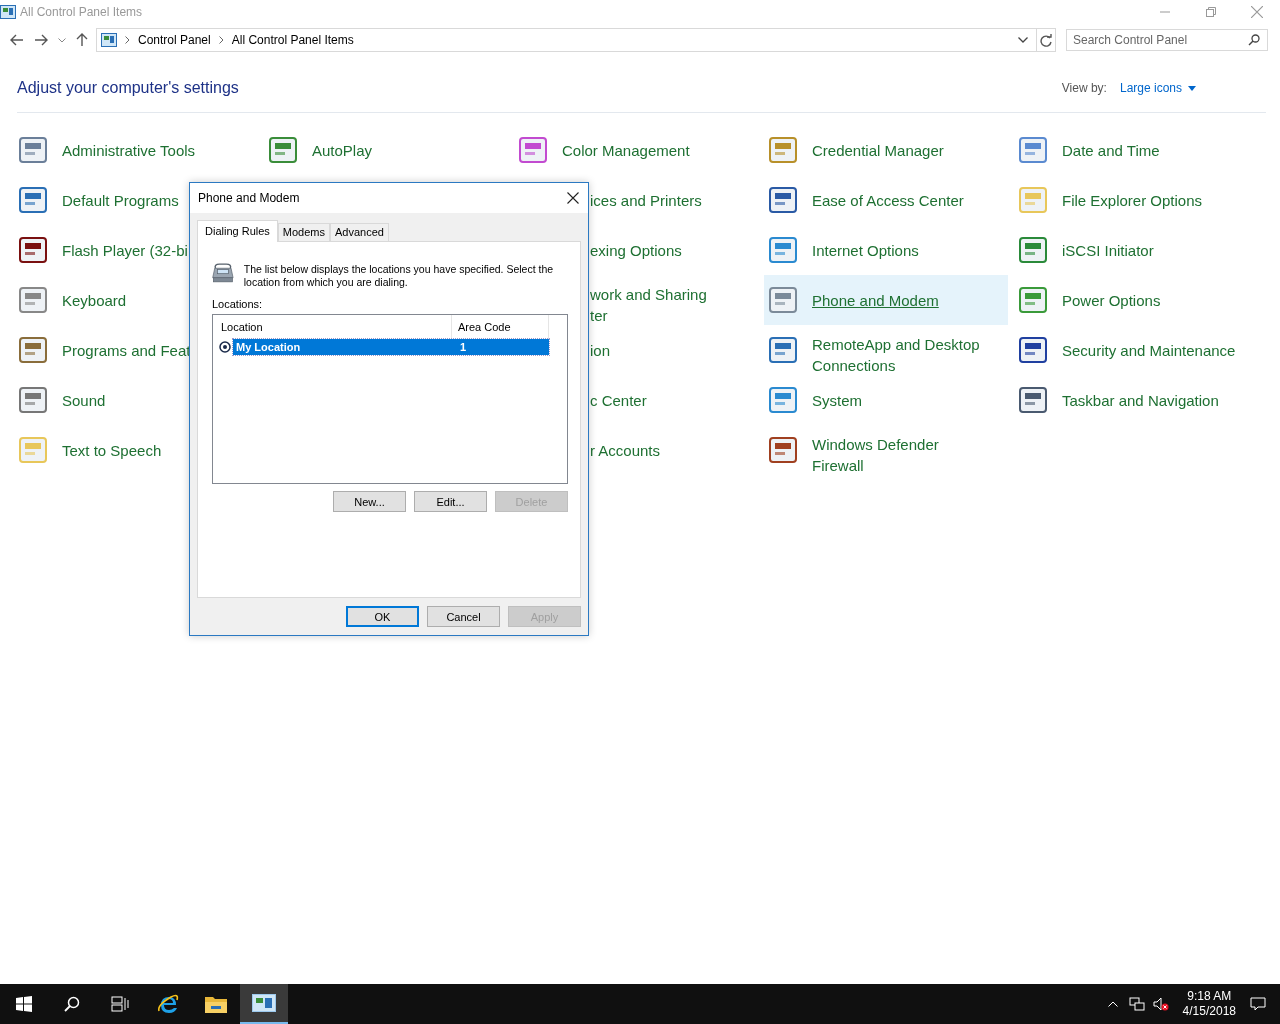 Image resolution: width=1280 pixels, height=1024 pixels. Describe the element at coordinates (1112, 1004) in the screenshot. I see `chevron-up-icon` at that location.